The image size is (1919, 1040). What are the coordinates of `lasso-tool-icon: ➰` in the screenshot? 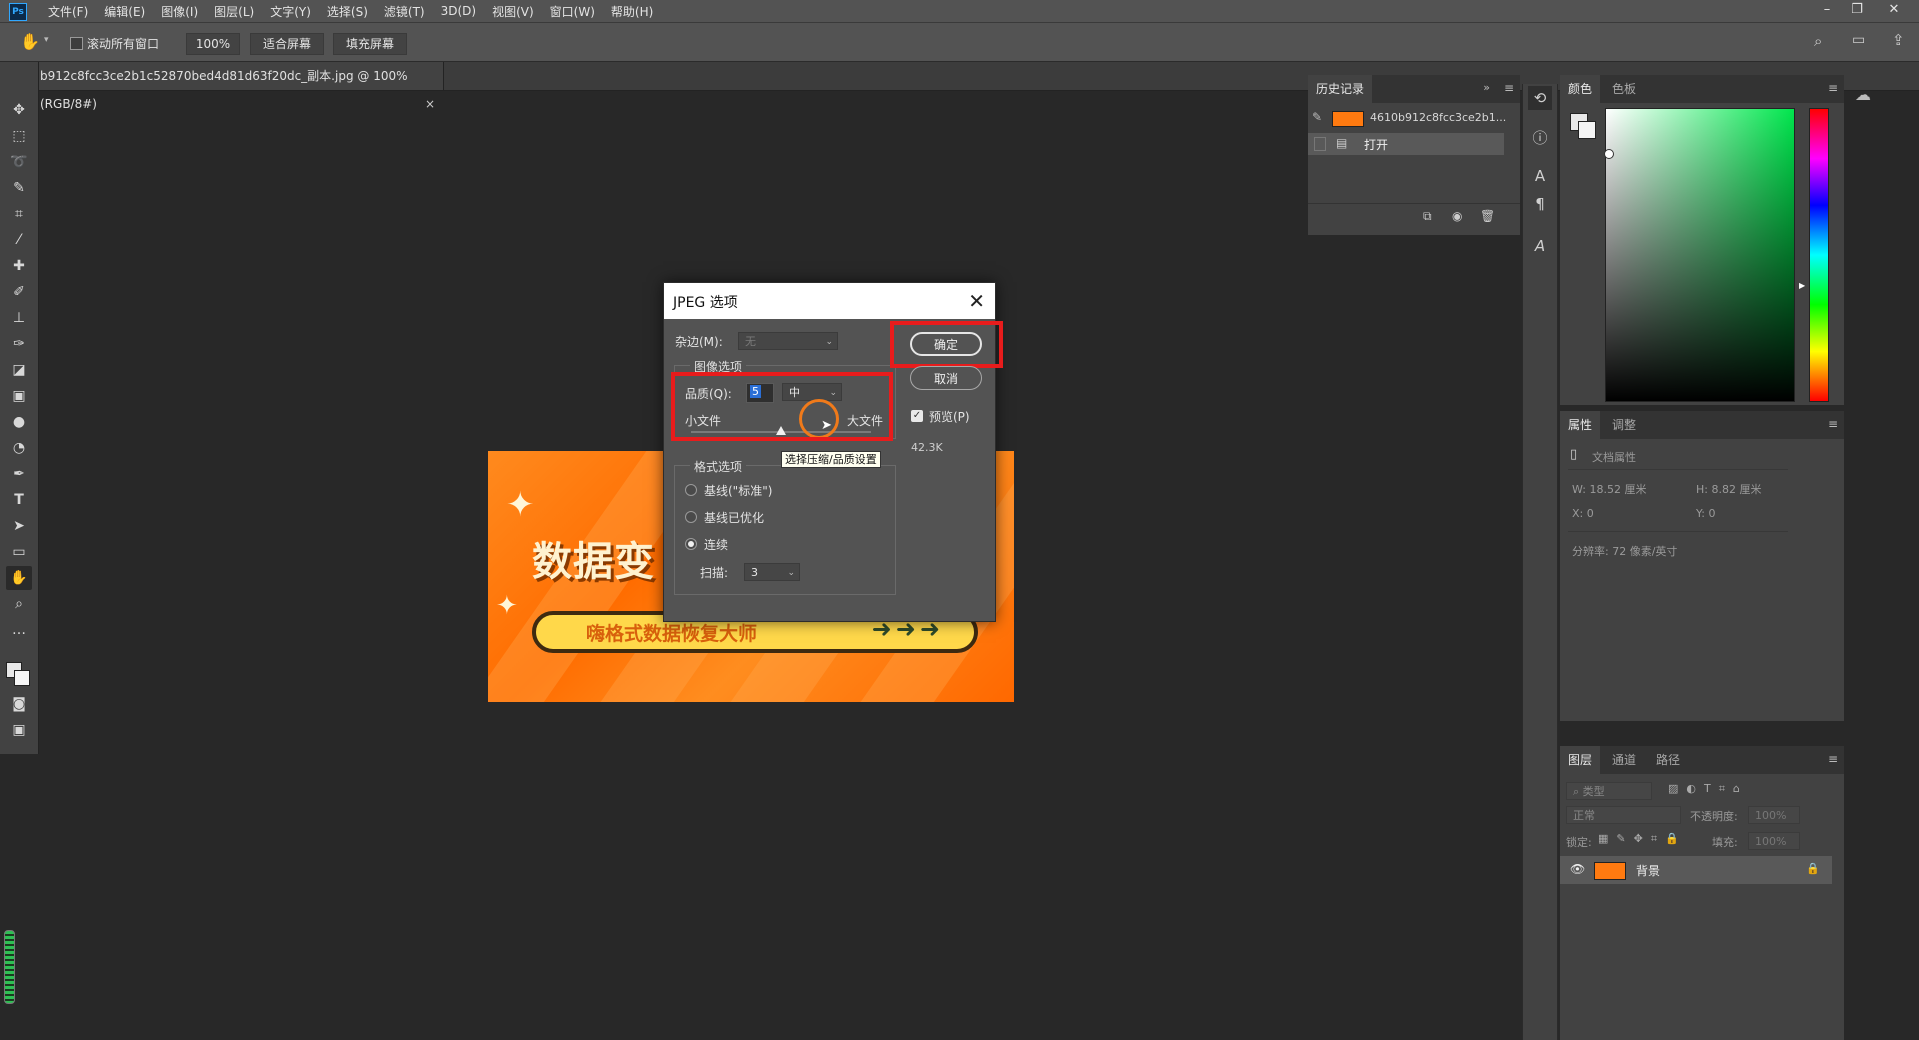 It's located at (19, 162).